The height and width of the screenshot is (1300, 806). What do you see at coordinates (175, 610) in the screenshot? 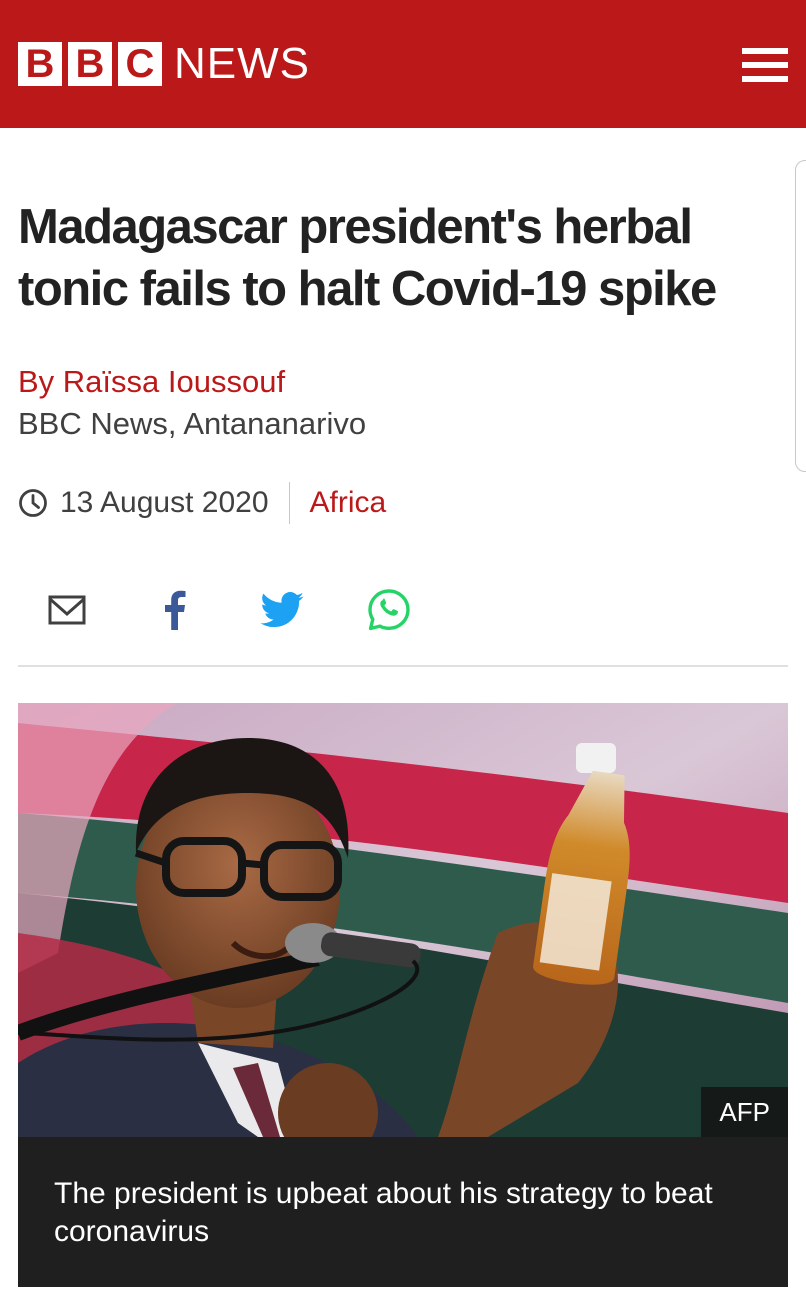
I see `facebook-icon` at bounding box center [175, 610].